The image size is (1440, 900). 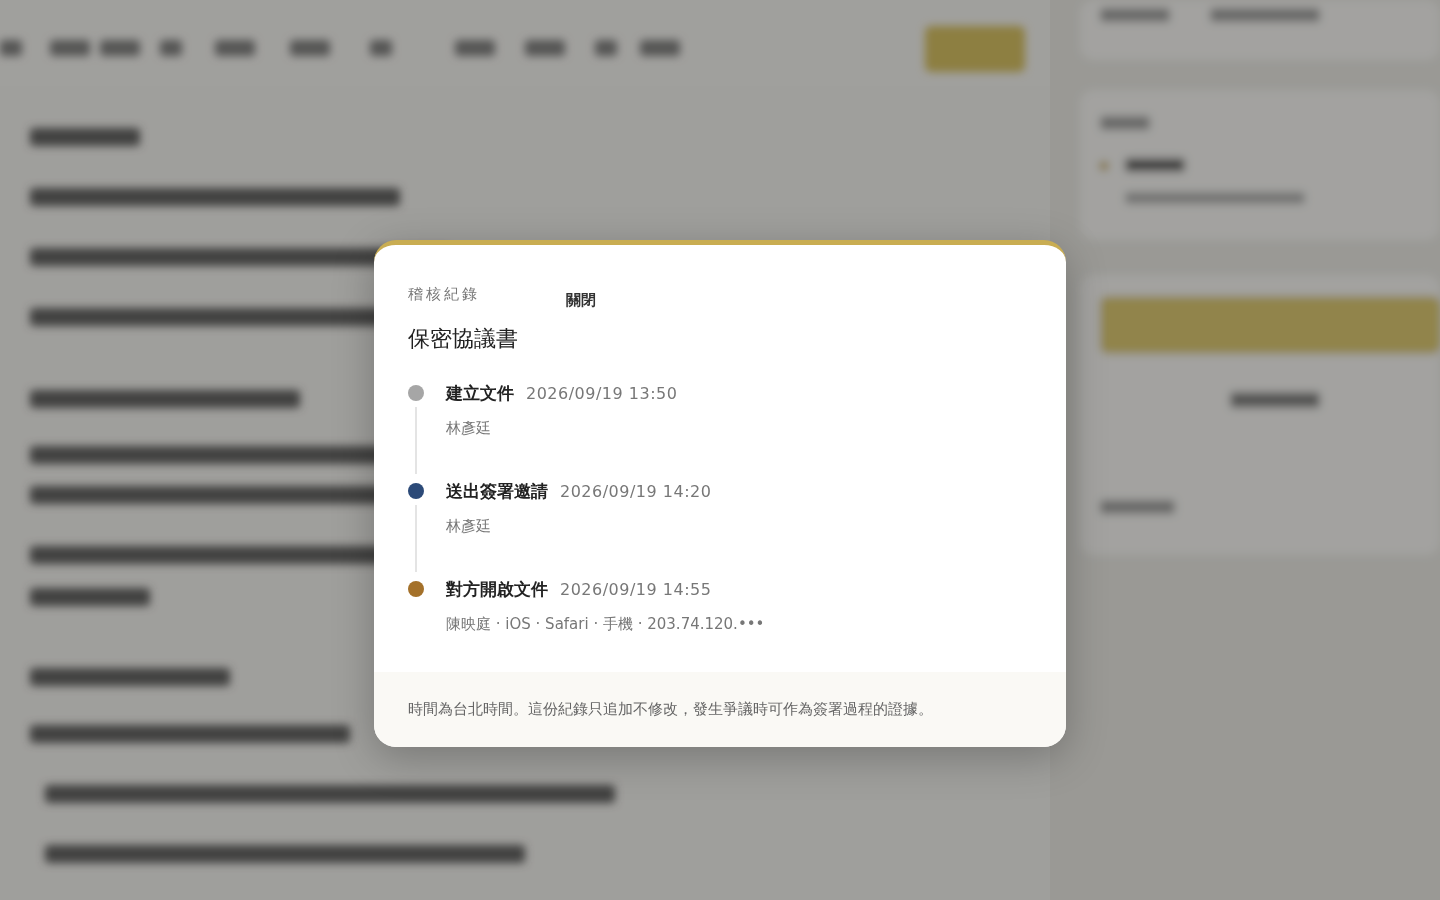 I want to click on event-time: 2026/09/19 14:20, so click(x=636, y=491).